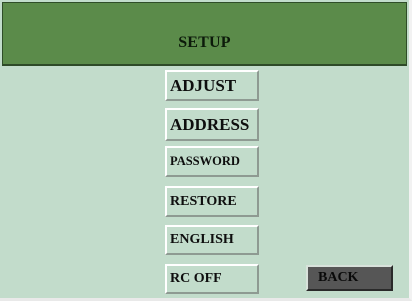 The width and height of the screenshot is (412, 301). I want to click on password-button: PASSWORD, so click(212, 161).